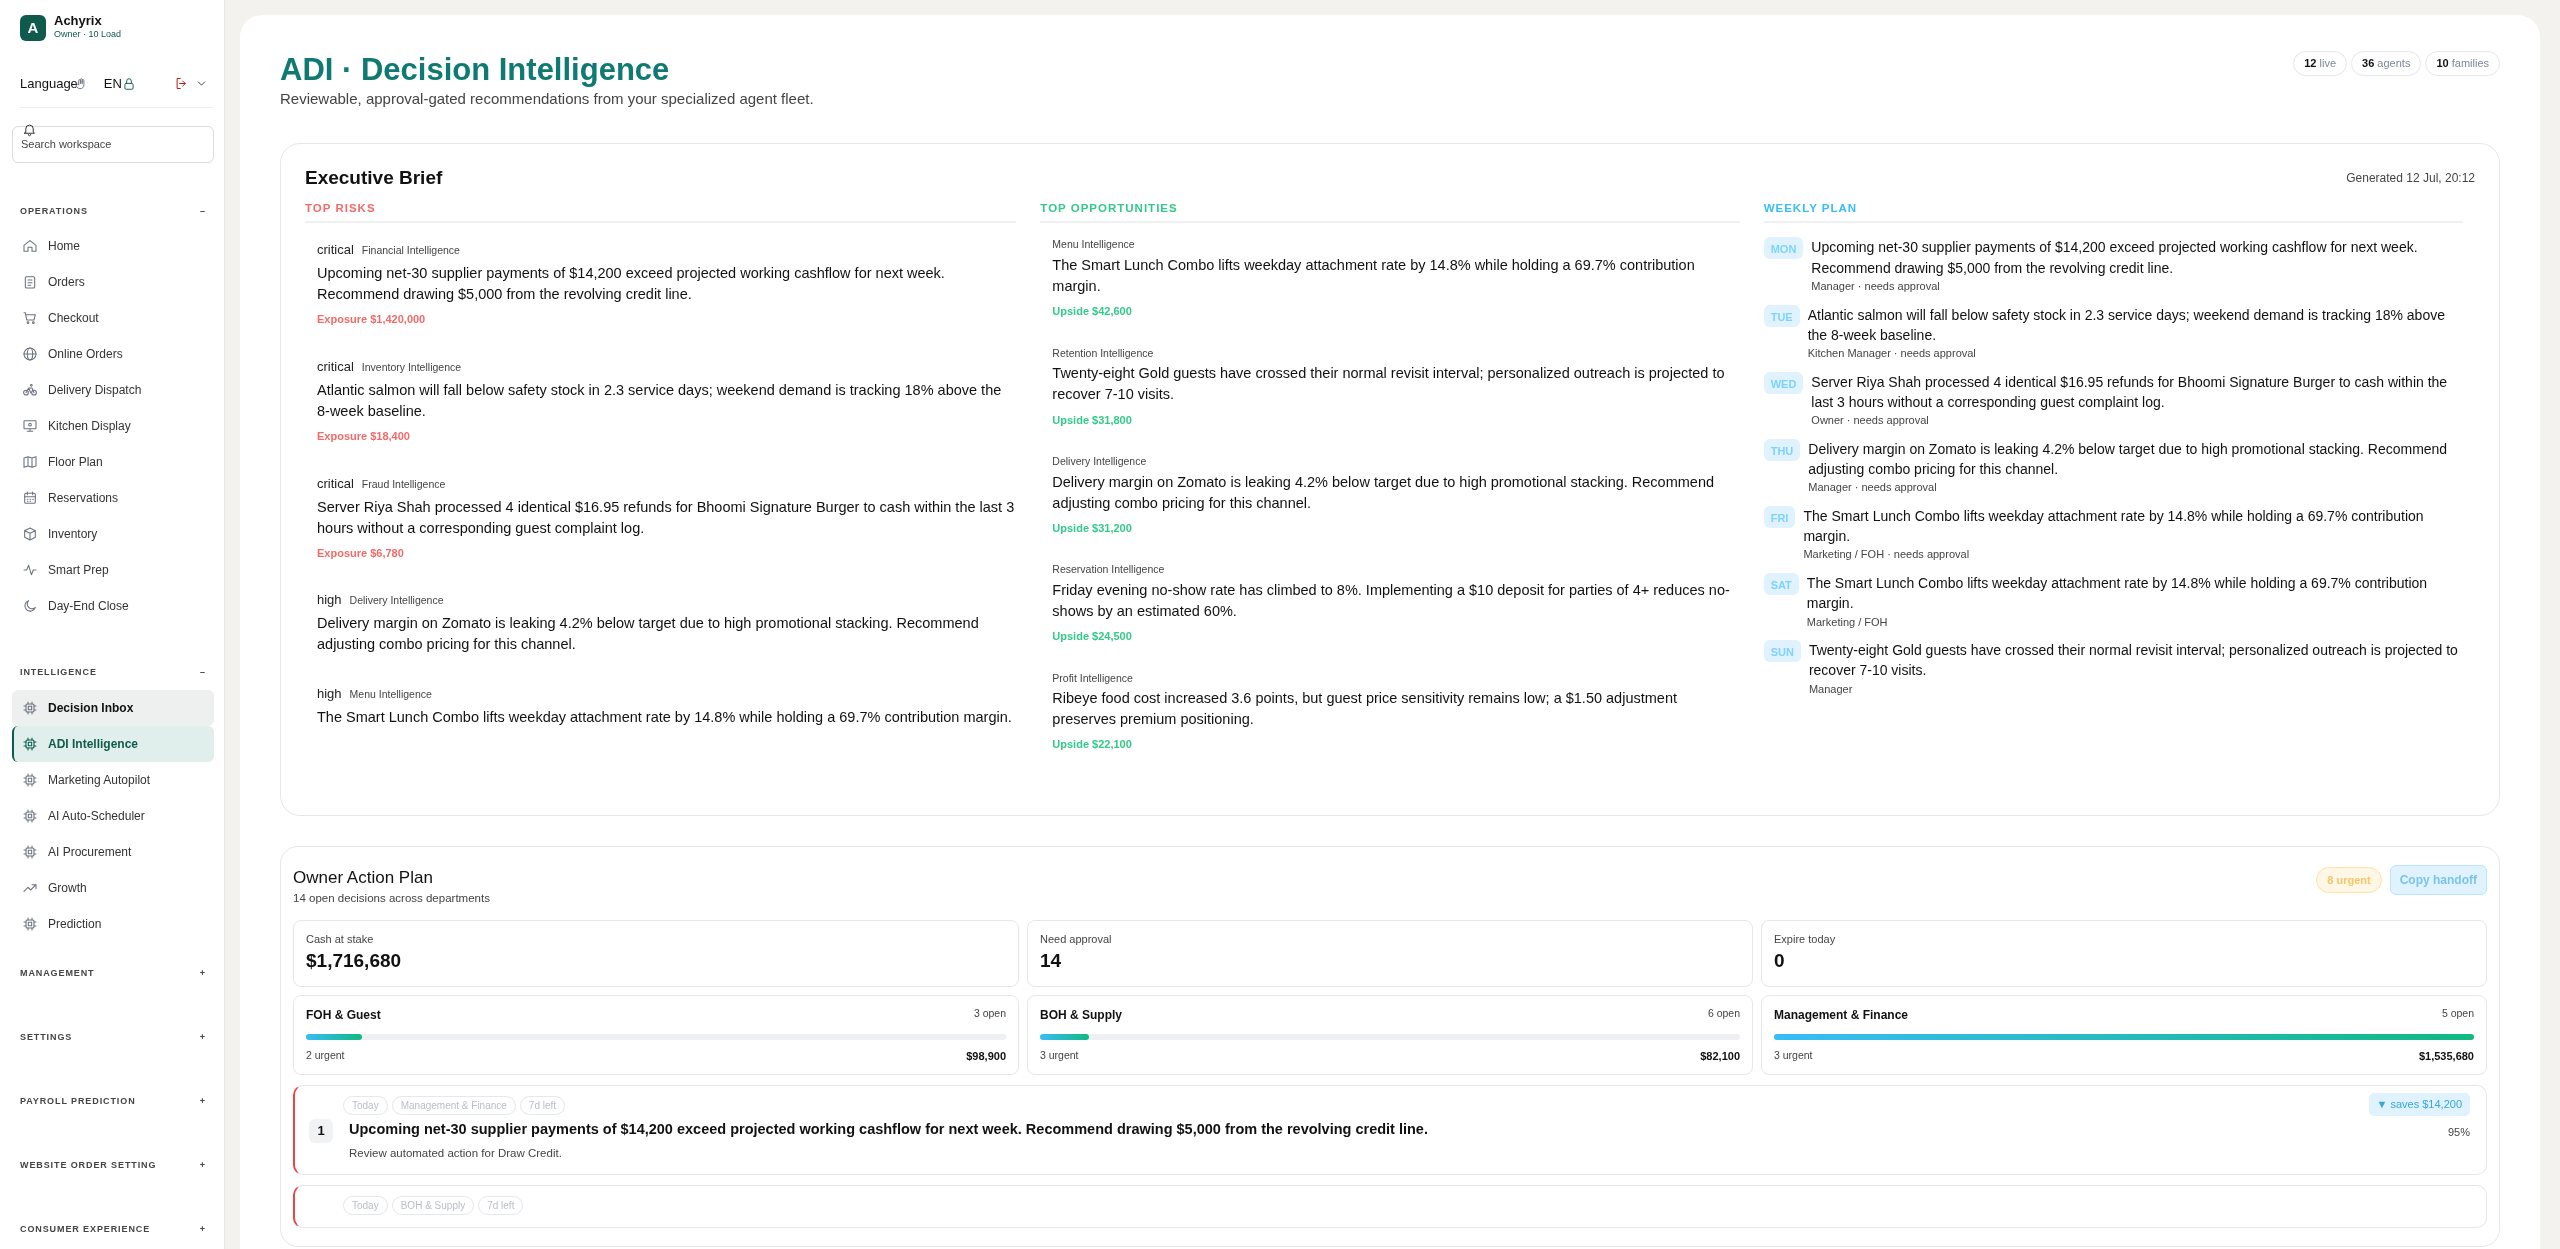 The image size is (2560, 1249). Describe the element at coordinates (85, 1230) in the screenshot. I see `section-title: CONSUMER EXPERIENCE` at that location.